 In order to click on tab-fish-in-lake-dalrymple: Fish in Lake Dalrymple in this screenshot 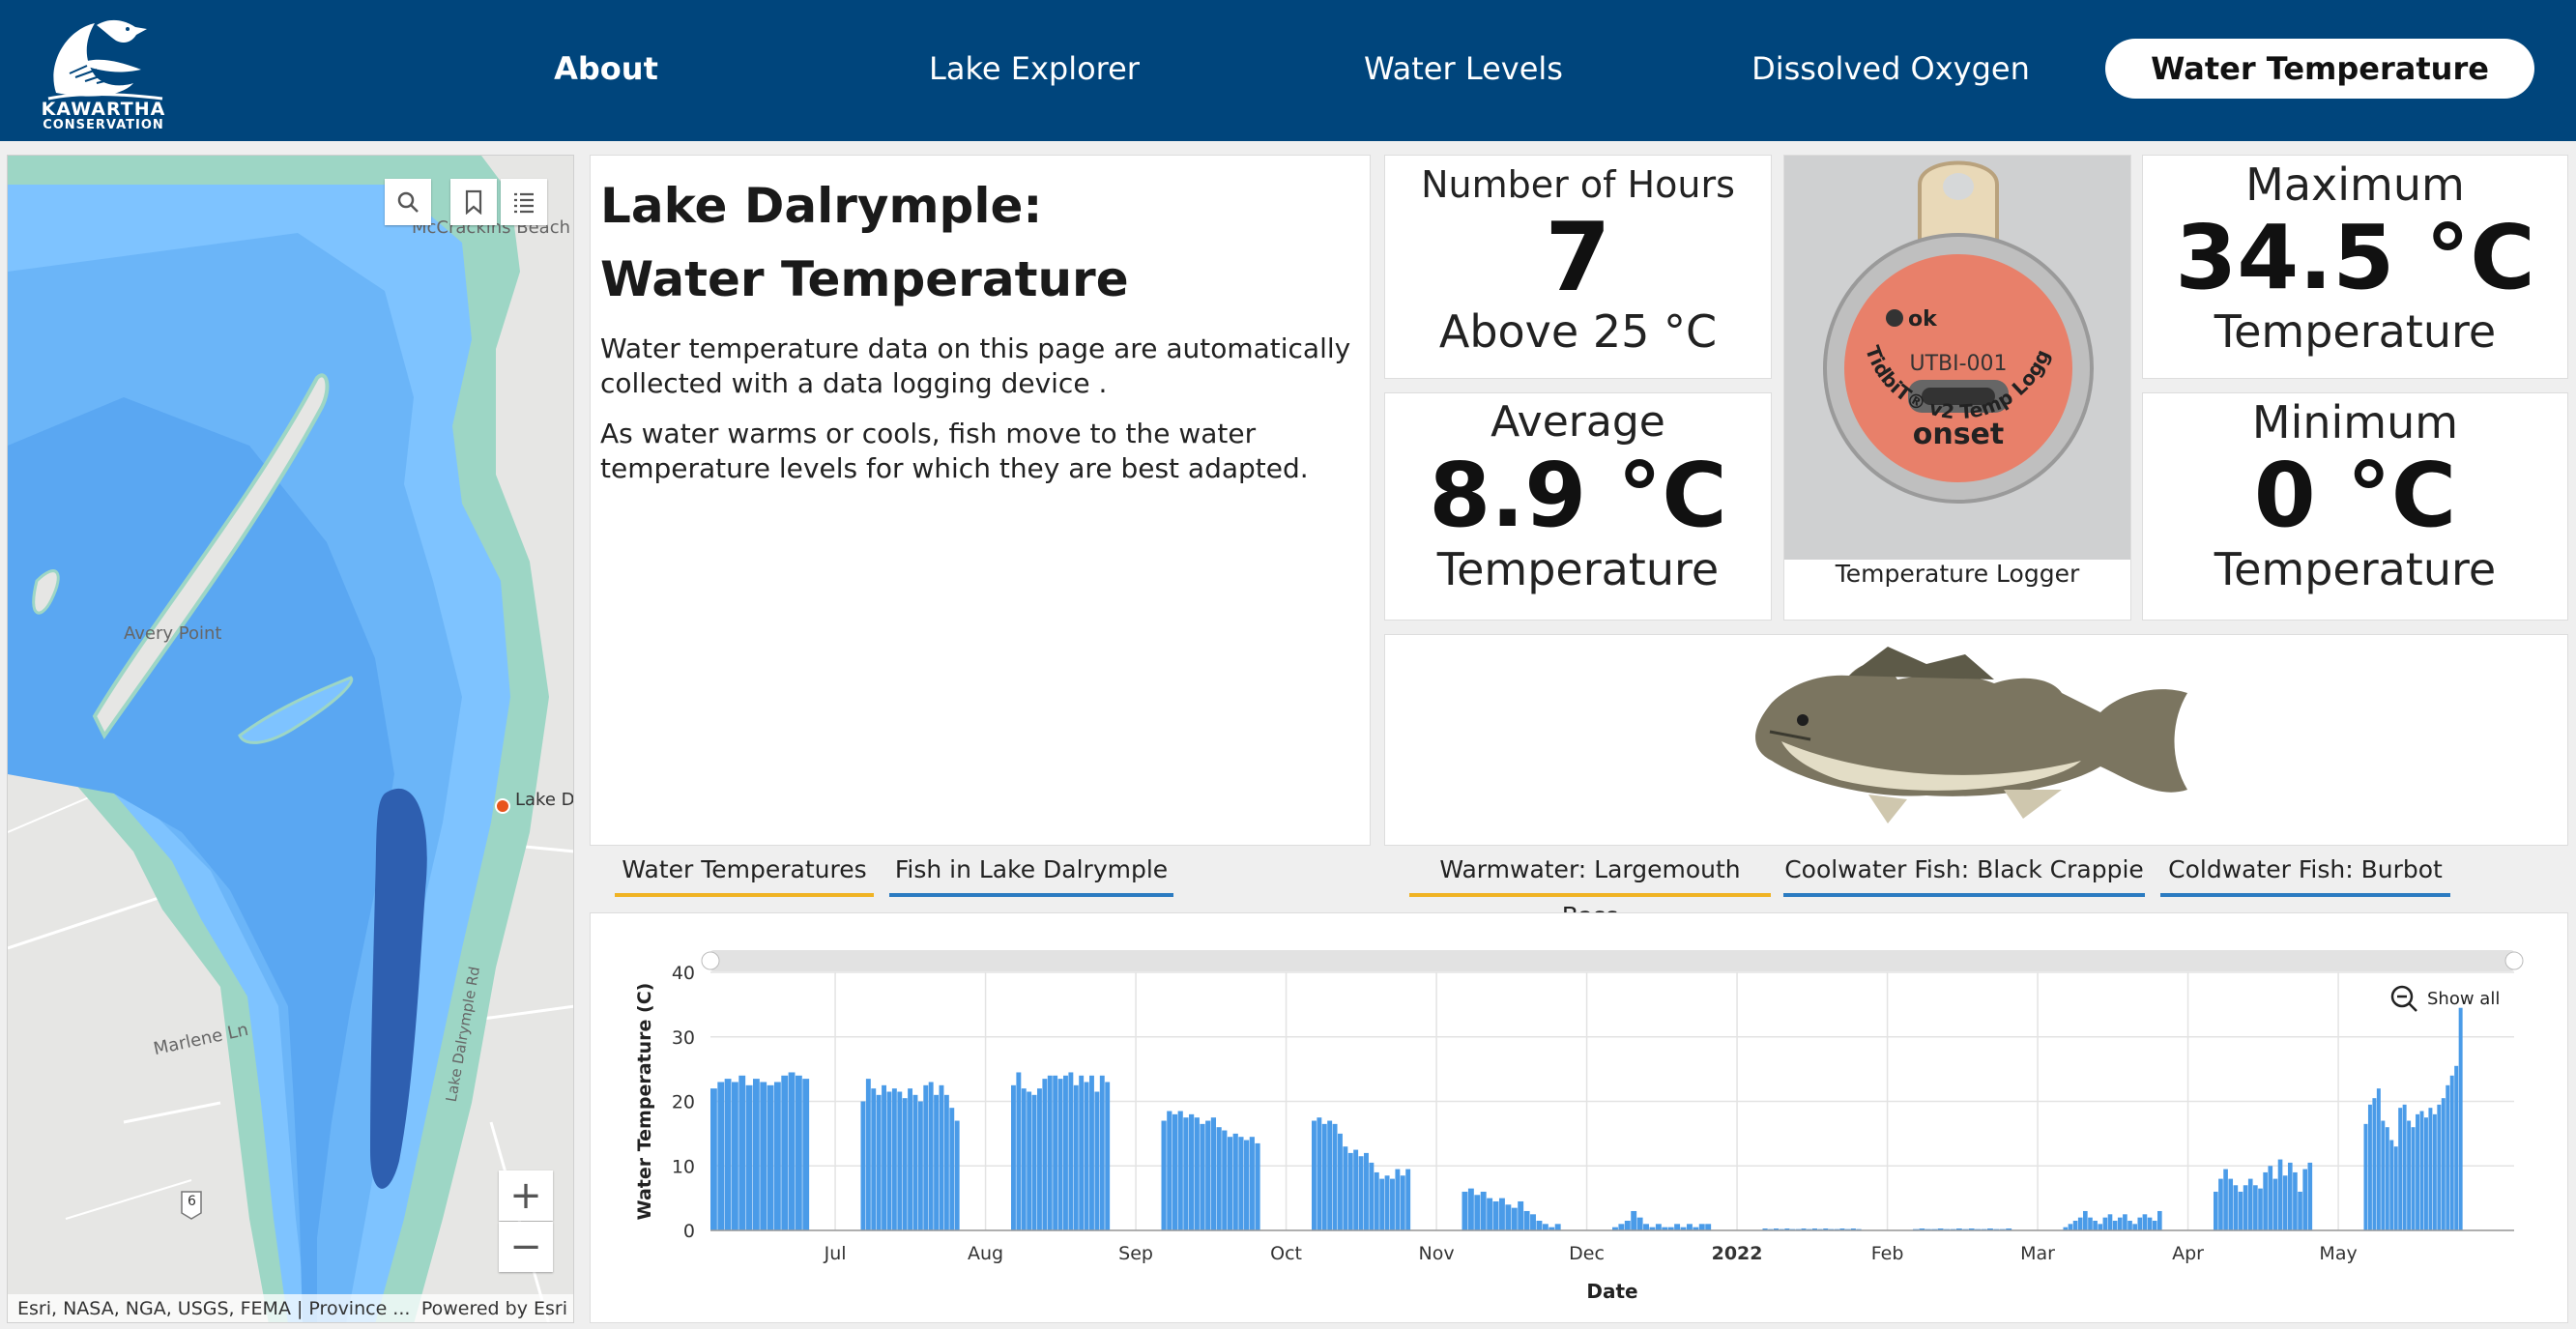, I will do `click(1031, 872)`.